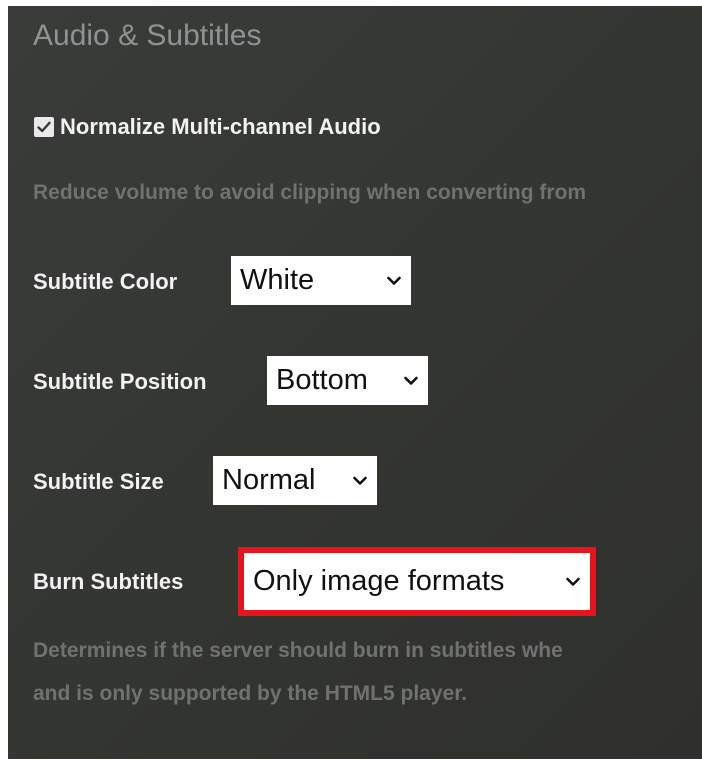 The height and width of the screenshot is (763, 702). I want to click on subtitle-color-label: Subtitle Color, so click(105, 281).